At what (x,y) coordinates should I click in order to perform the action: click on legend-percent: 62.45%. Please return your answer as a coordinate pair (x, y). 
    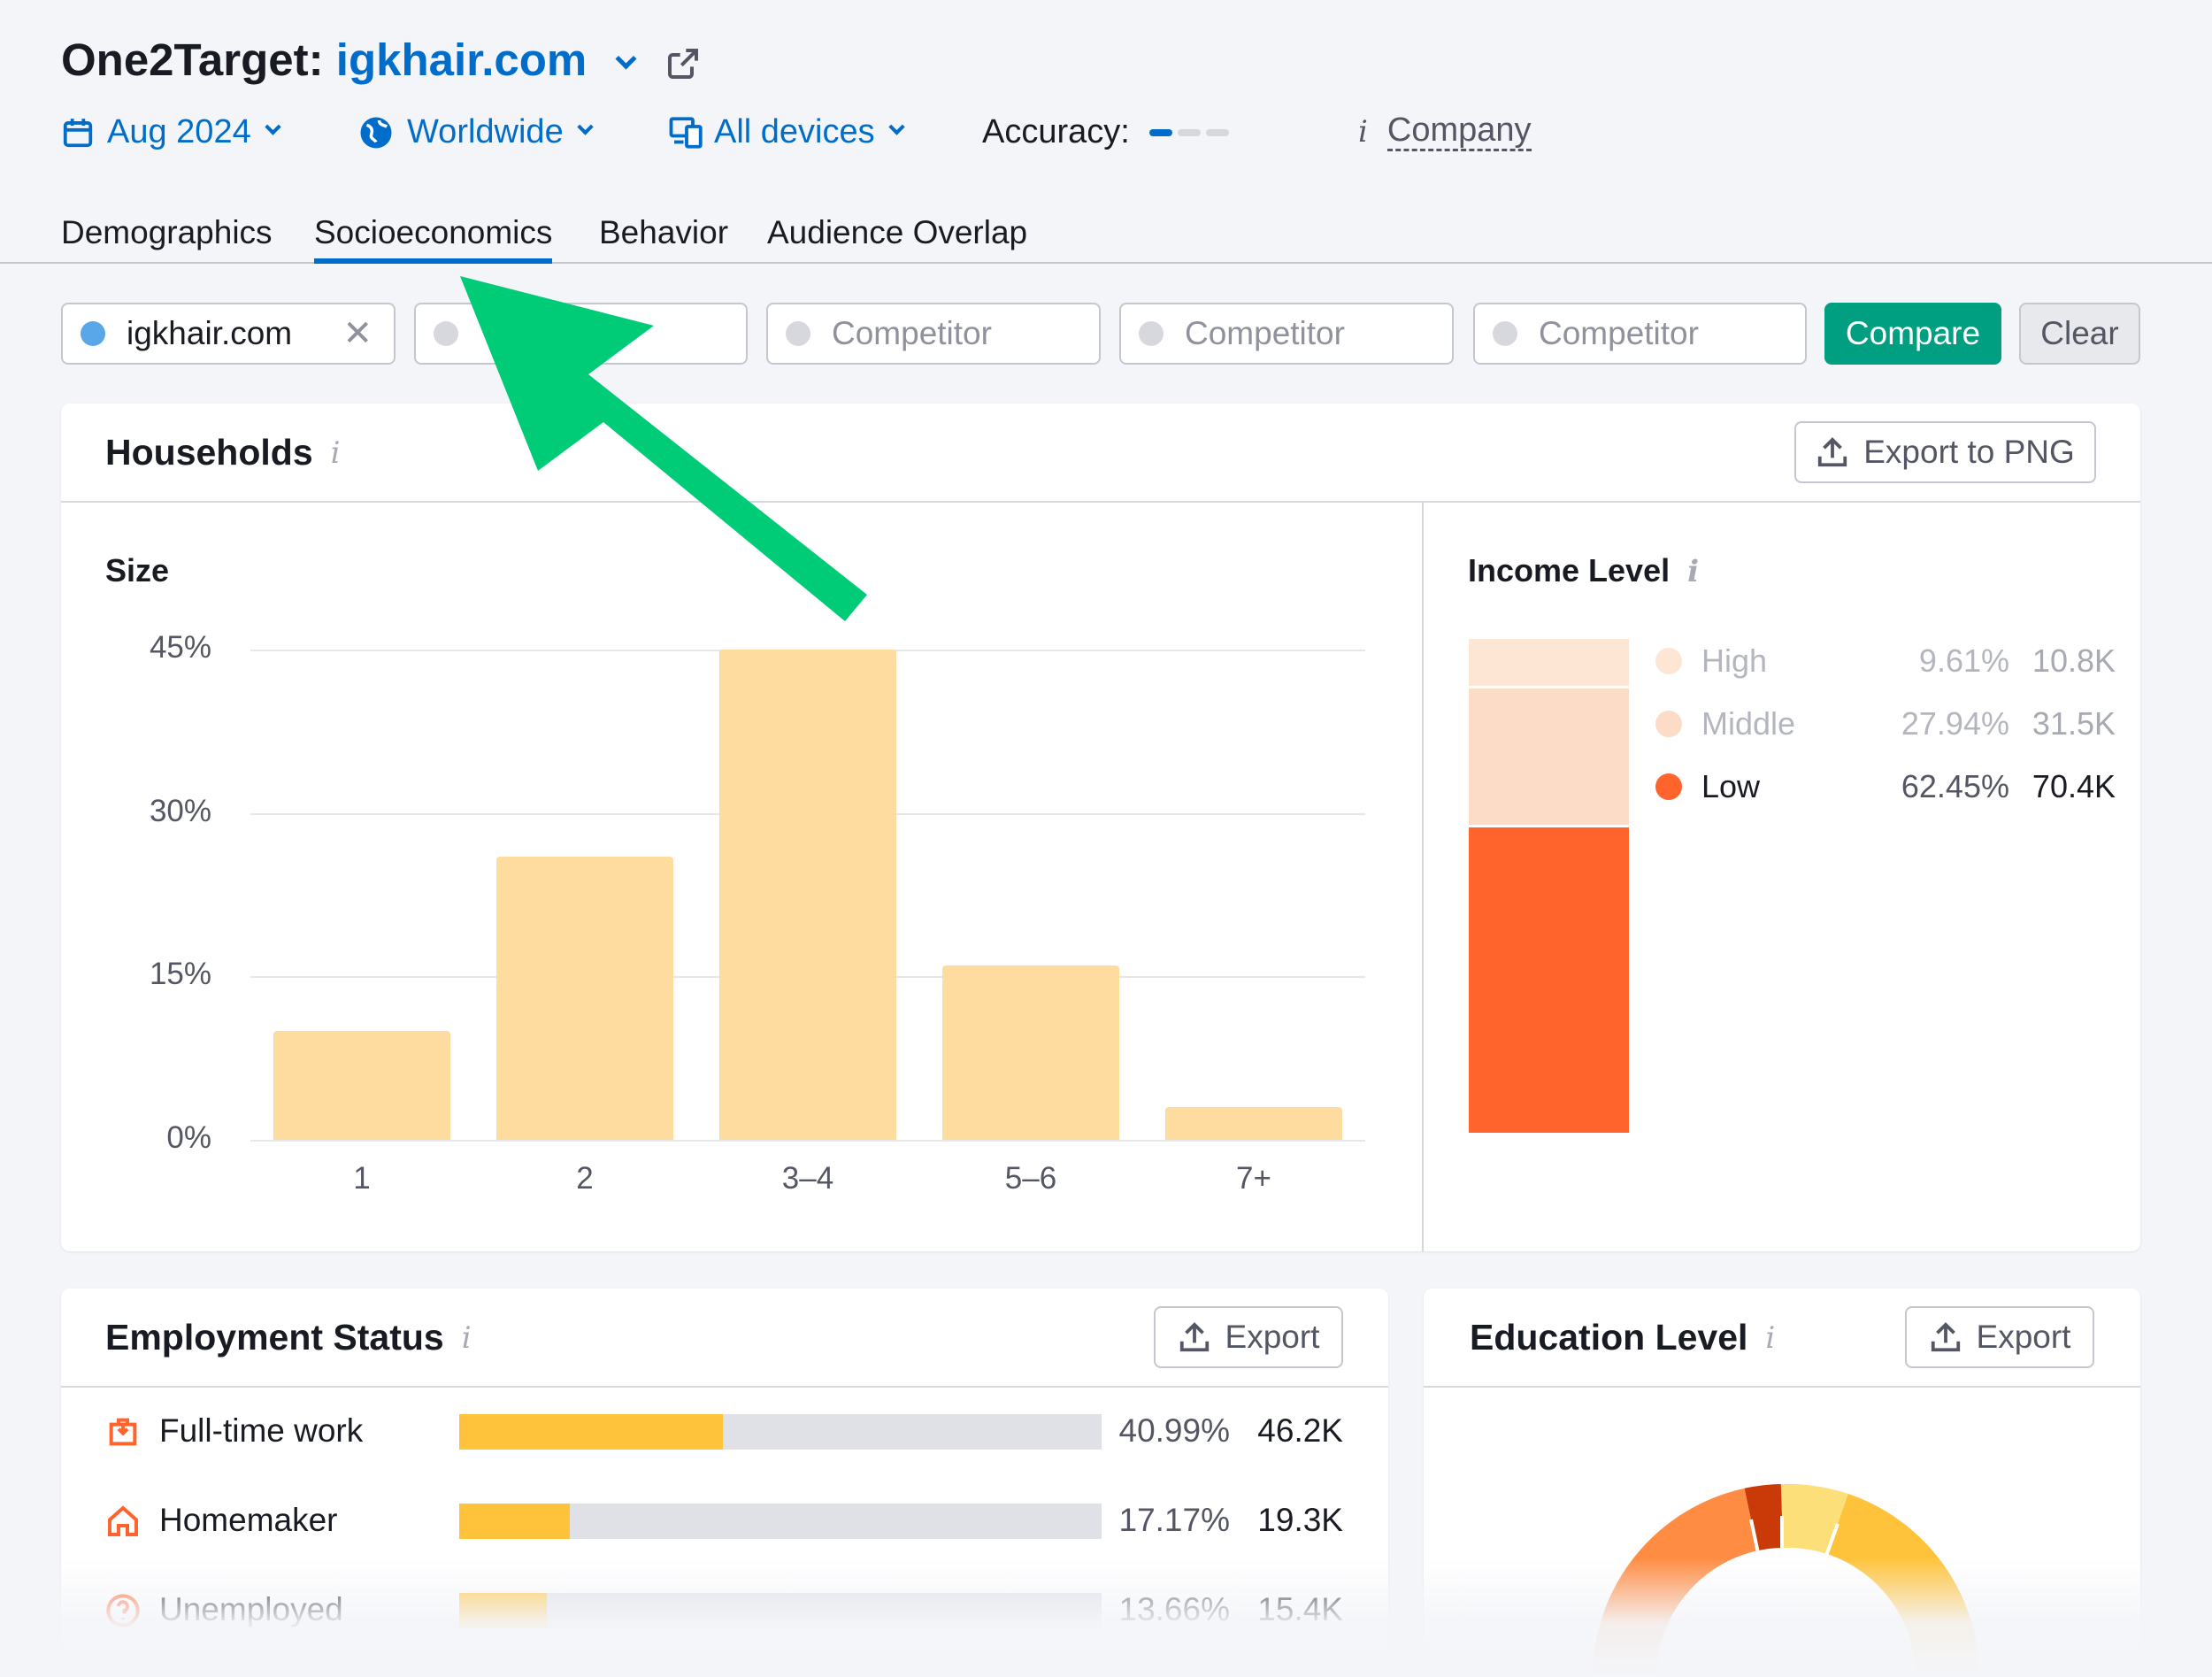
    Looking at the image, I should click on (1955, 786).